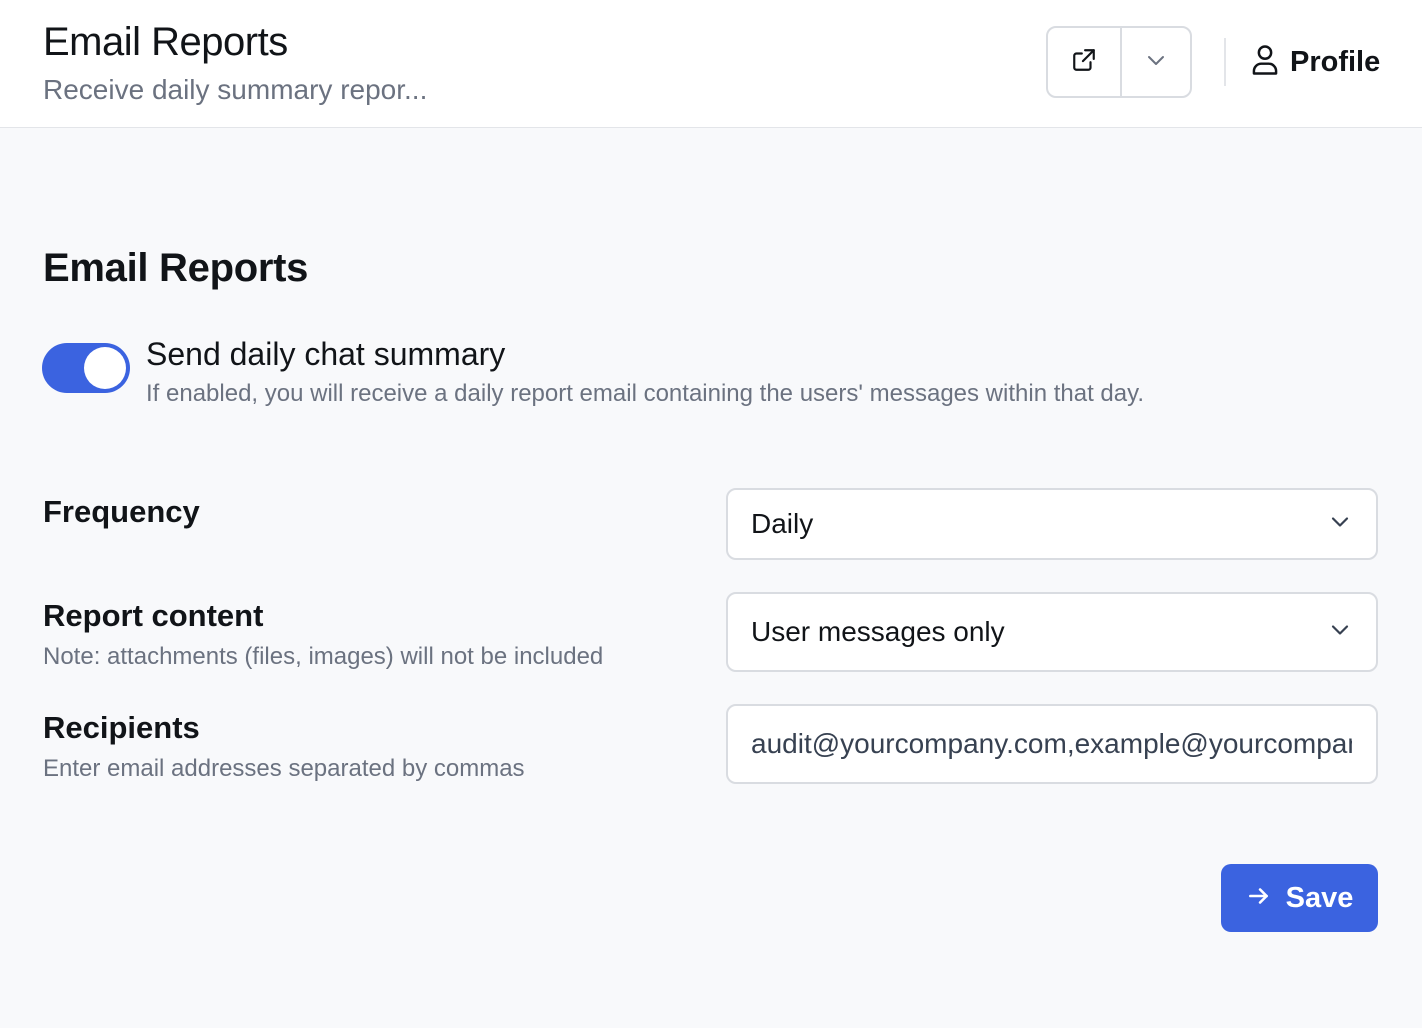 This screenshot has height=1028, width=1422. I want to click on external-link-icon, so click(1084, 62).